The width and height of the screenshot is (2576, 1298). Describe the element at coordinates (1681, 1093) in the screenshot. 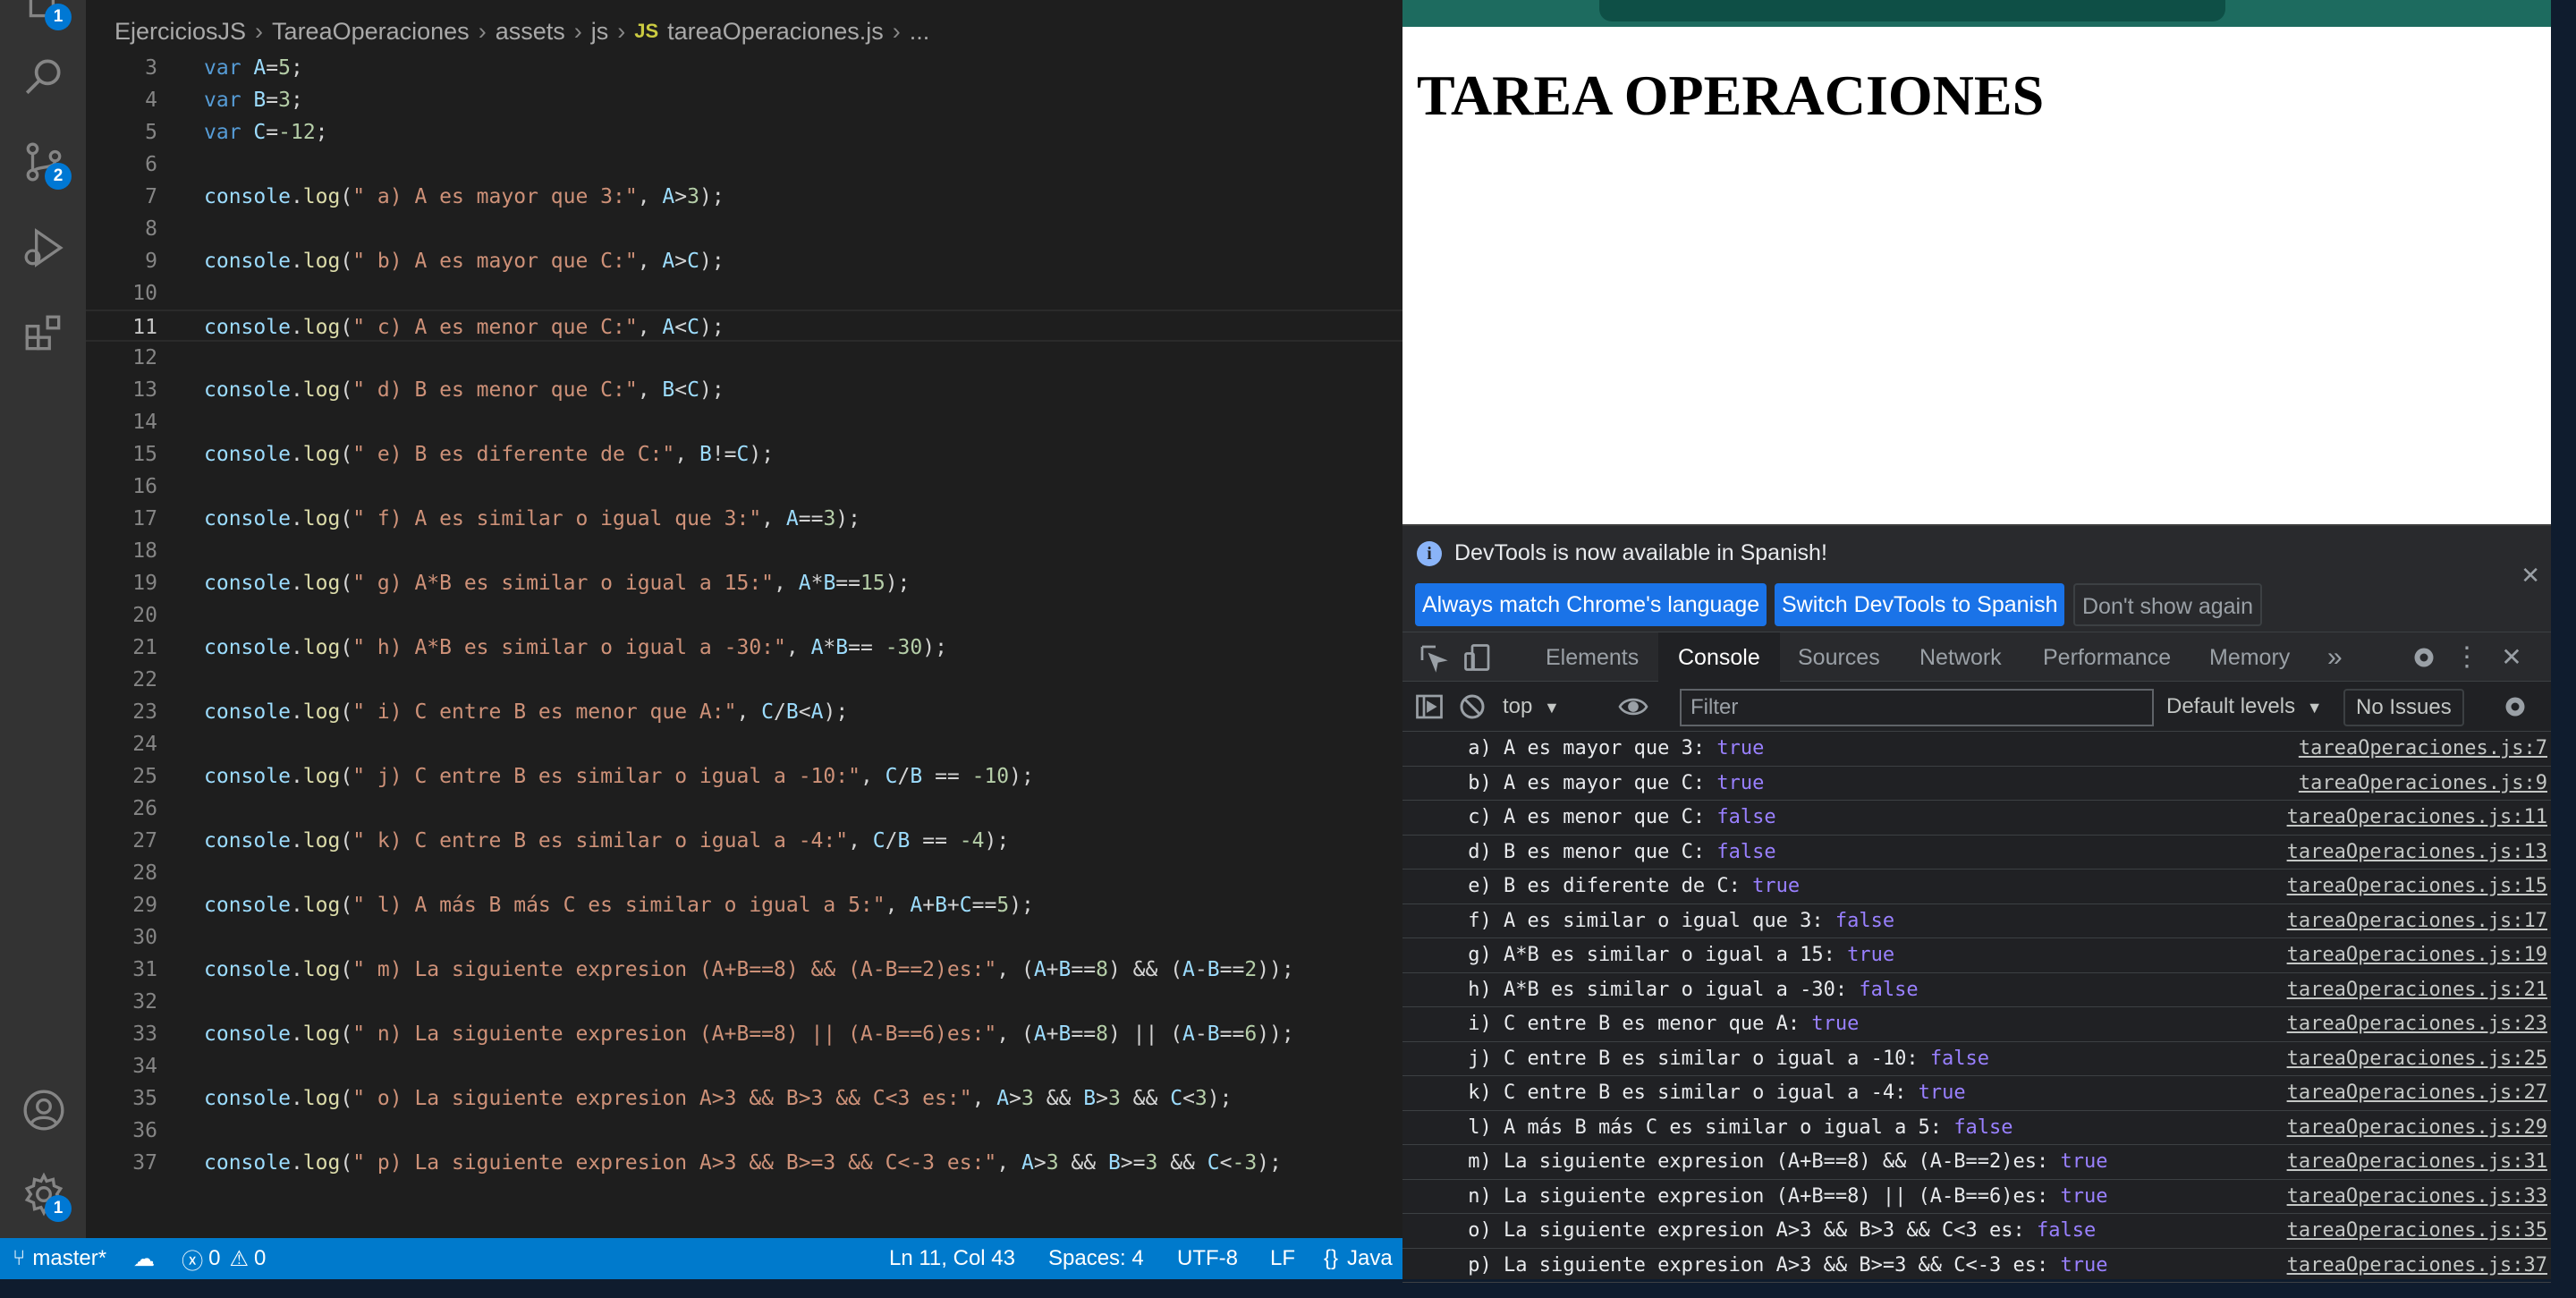

I see `message-label: k) C entre B es similar o igual a -4:` at that location.